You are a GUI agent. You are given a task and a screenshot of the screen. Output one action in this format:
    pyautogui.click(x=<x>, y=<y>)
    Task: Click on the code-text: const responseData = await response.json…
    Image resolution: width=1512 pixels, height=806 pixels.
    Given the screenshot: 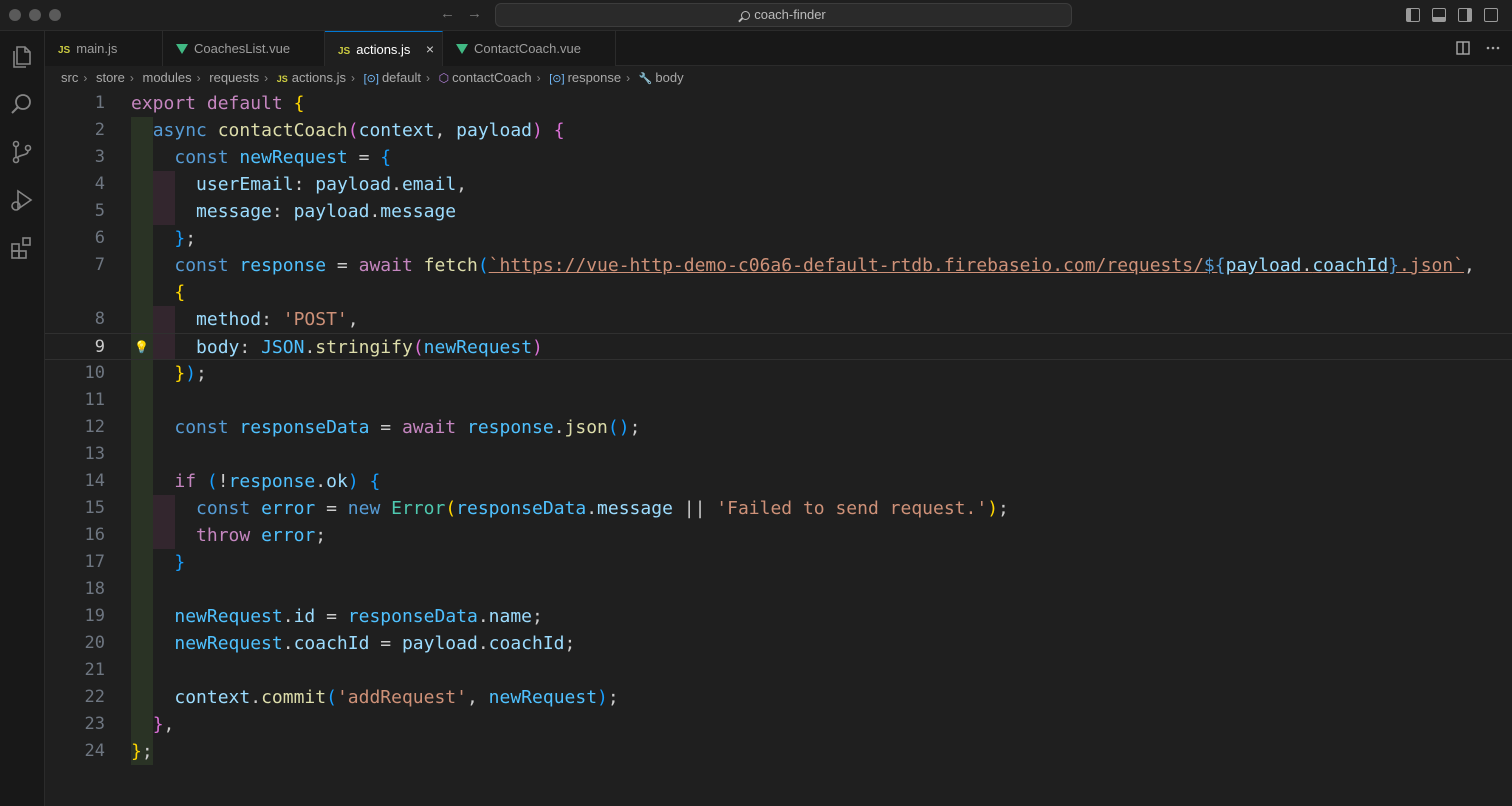 What is the action you would take?
    pyautogui.click(x=385, y=427)
    